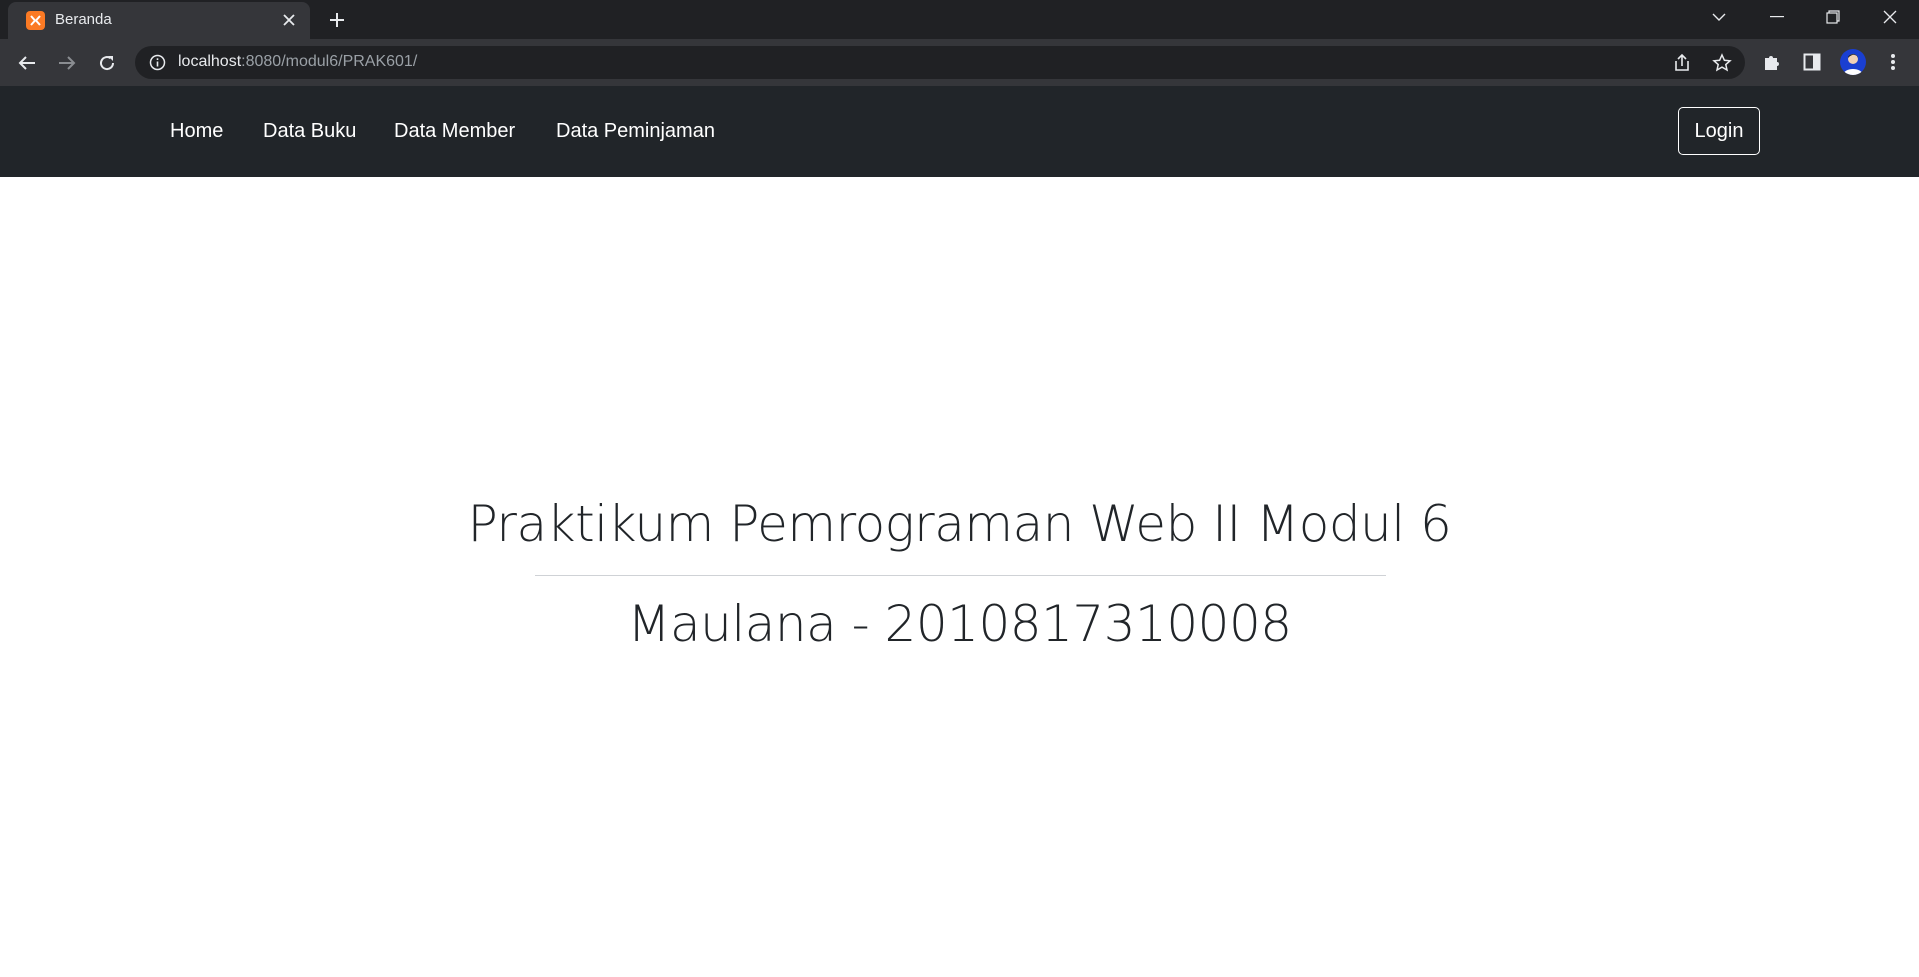 The height and width of the screenshot is (977, 1919). What do you see at coordinates (1853, 62) in the screenshot?
I see `profile-avatar` at bounding box center [1853, 62].